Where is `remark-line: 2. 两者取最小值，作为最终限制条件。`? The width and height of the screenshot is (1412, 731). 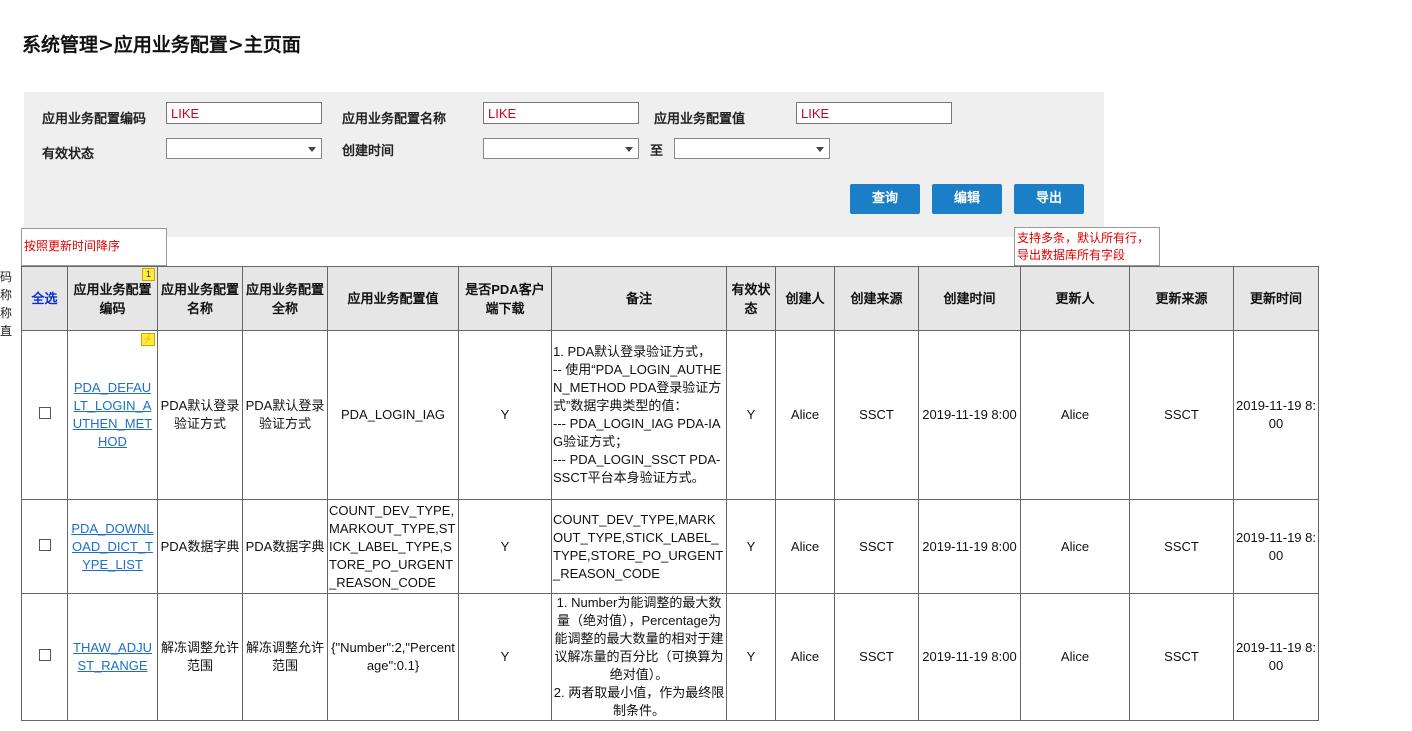
remark-line: 2. 两者取最小值，作为最终限制条件。 is located at coordinates (639, 701).